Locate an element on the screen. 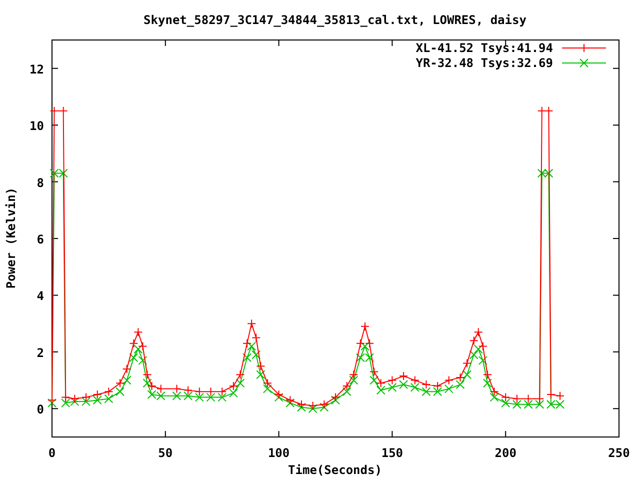 The width and height of the screenshot is (640, 480). tick-label: 250 is located at coordinates (619, 453).